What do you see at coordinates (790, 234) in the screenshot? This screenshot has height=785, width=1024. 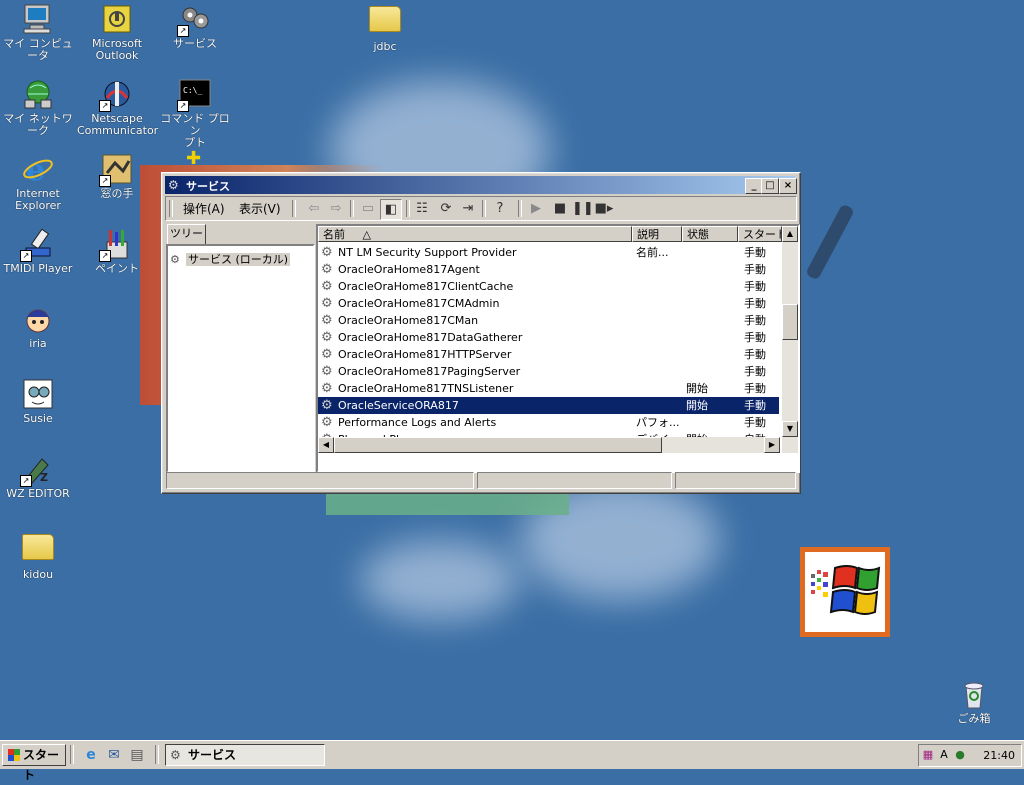 I see `scroll-up-button: ▲` at bounding box center [790, 234].